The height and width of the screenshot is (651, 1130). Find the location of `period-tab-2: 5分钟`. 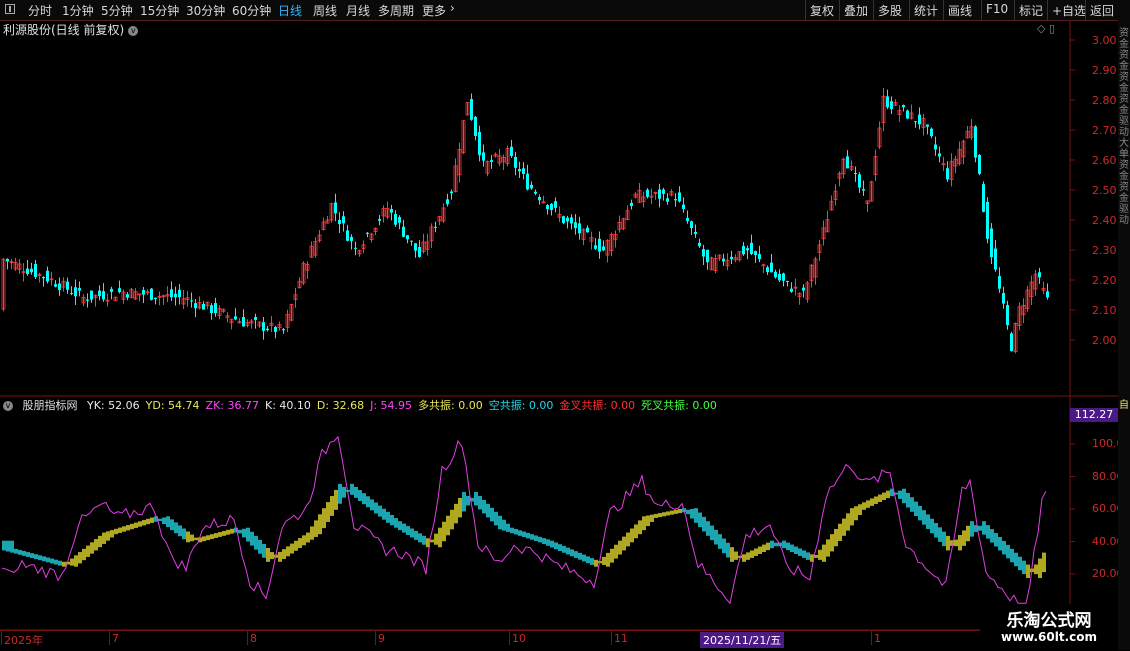

period-tab-2: 5分钟 is located at coordinates (117, 10).